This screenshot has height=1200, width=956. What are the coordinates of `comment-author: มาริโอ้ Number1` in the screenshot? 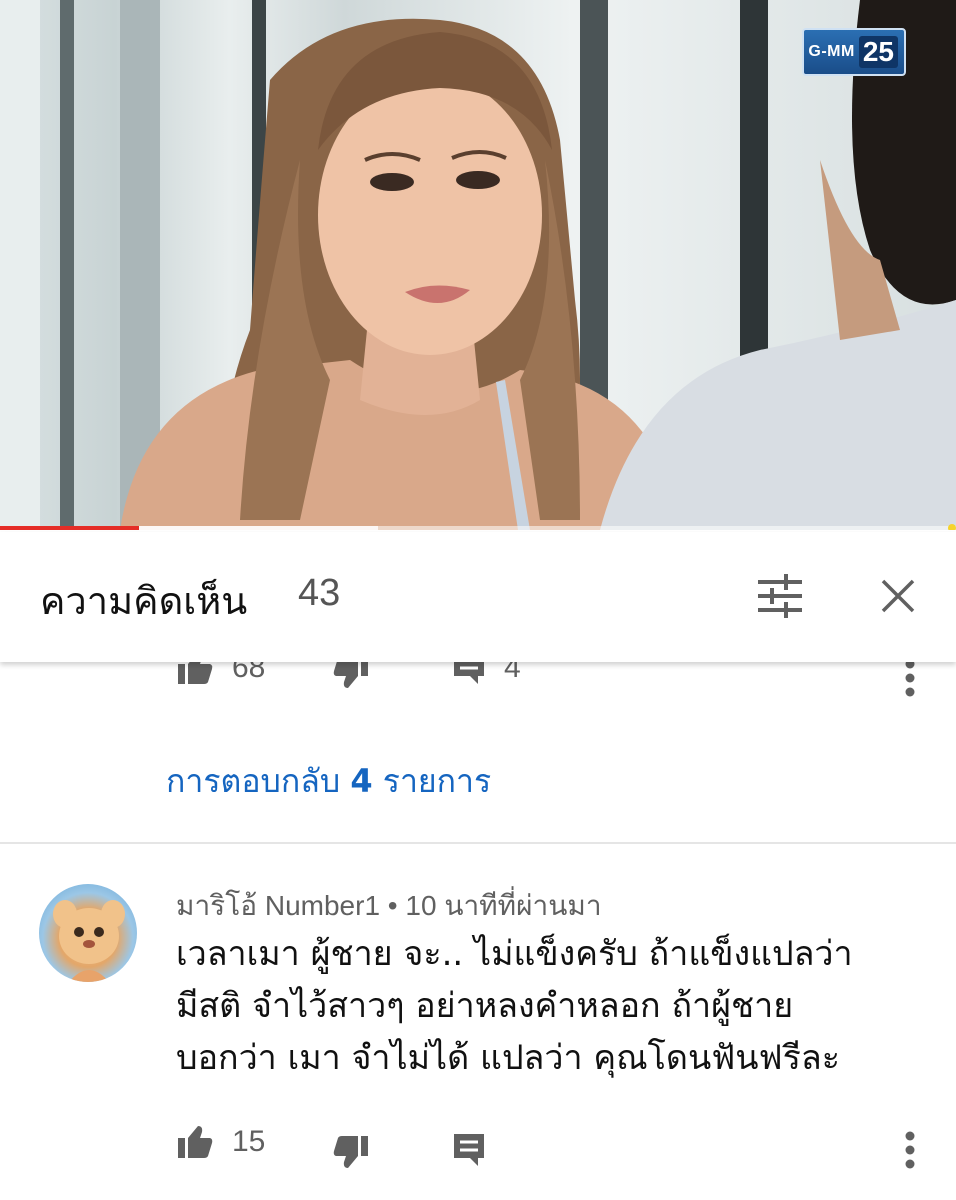 It's located at (278, 905).